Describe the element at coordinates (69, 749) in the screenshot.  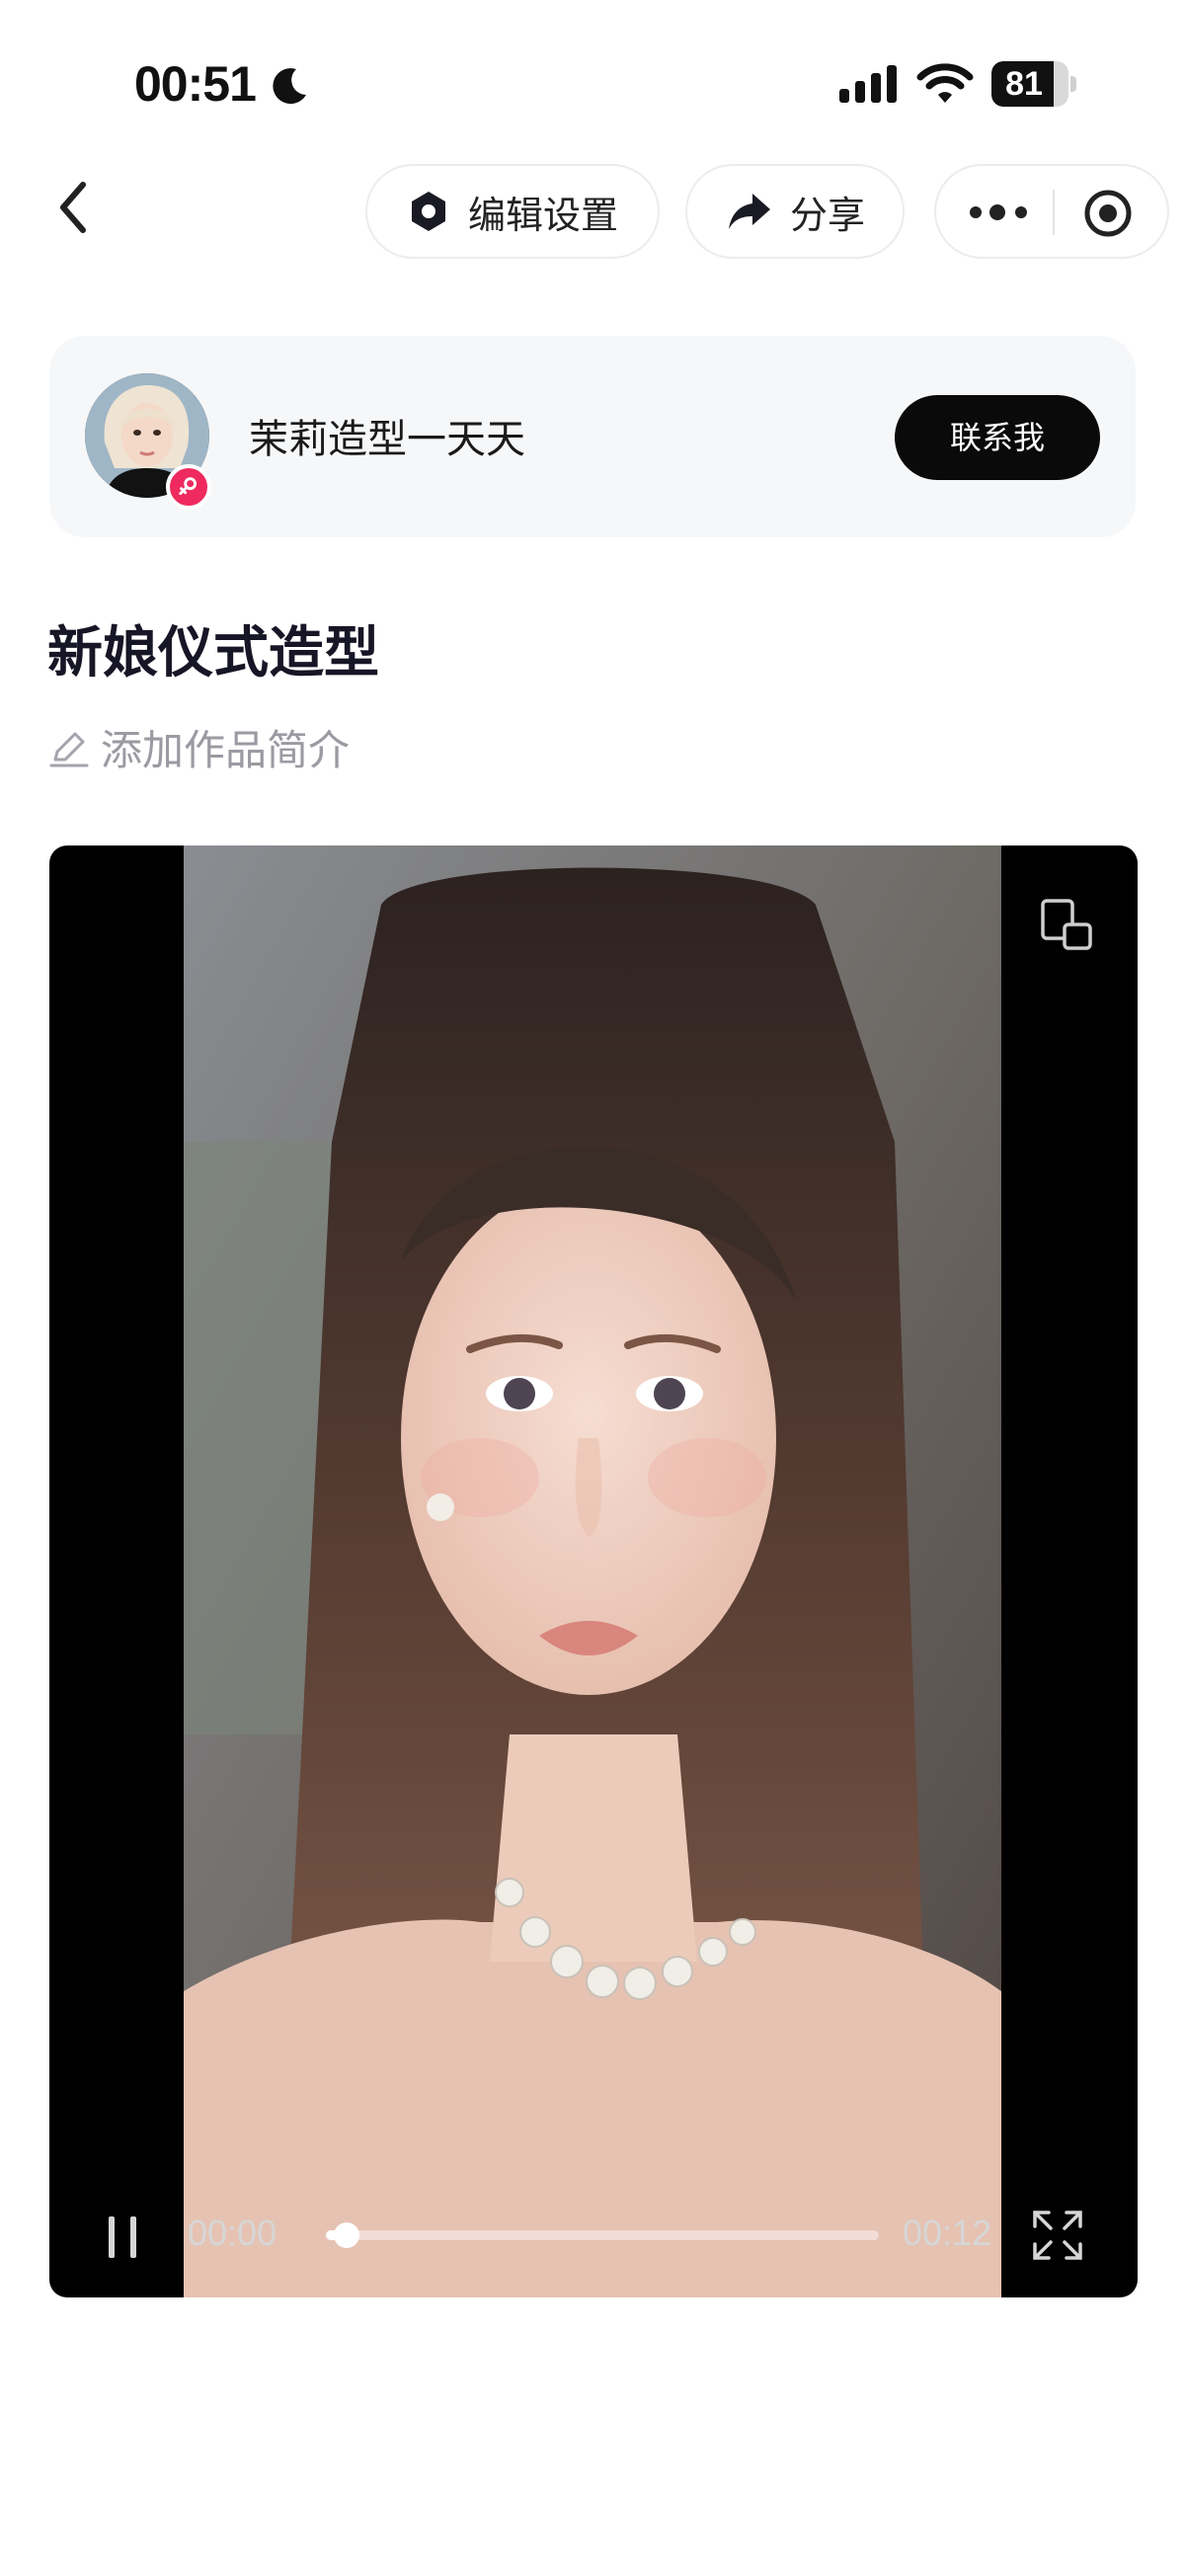
I see `pencil-icon` at that location.